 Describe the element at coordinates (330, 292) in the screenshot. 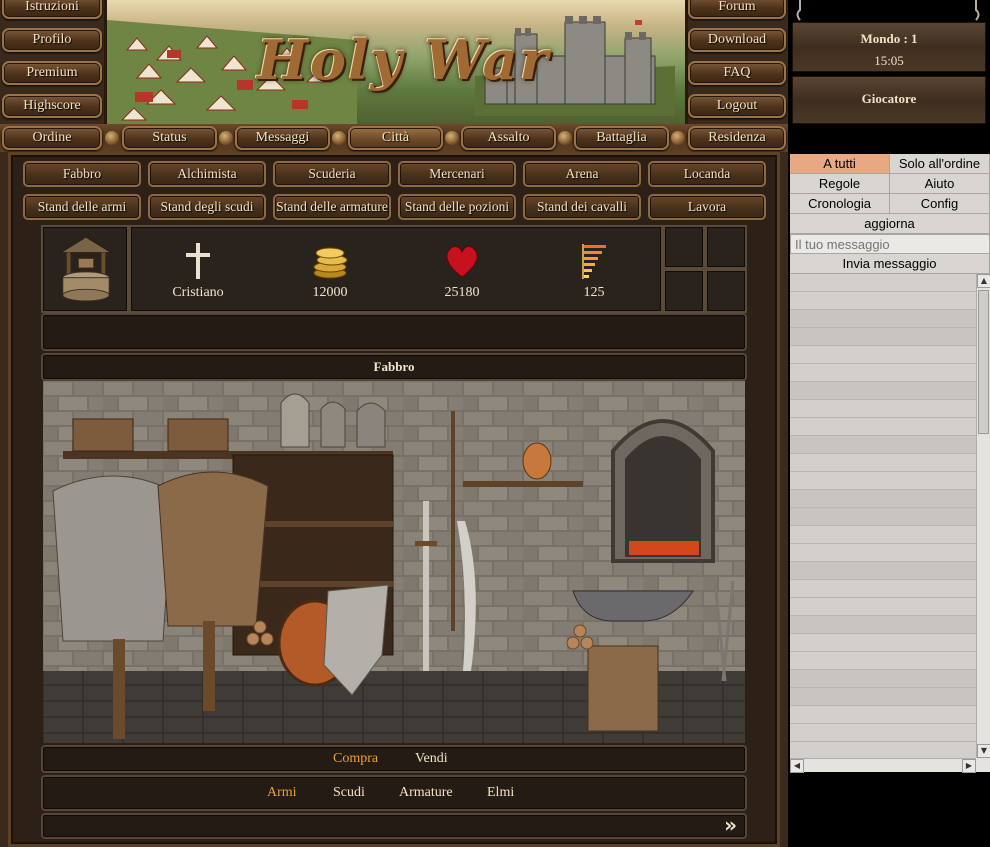

I see `stat-gold-value: 12000` at that location.